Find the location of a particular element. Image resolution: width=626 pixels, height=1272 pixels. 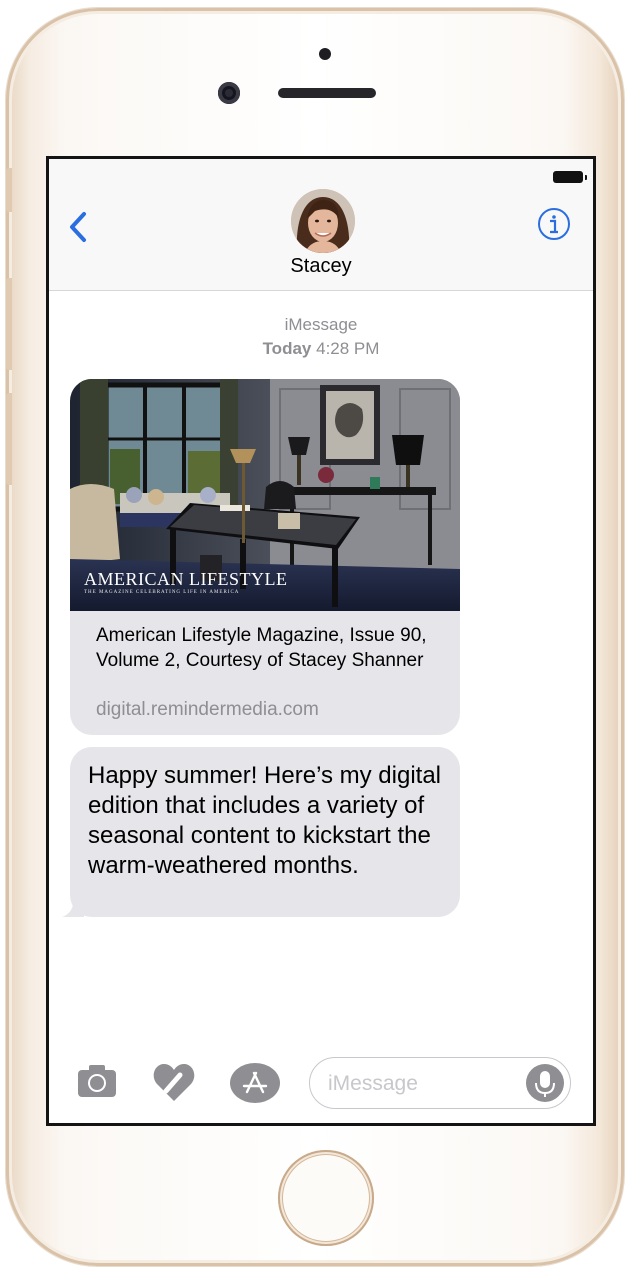

home-button is located at coordinates (326, 1198).